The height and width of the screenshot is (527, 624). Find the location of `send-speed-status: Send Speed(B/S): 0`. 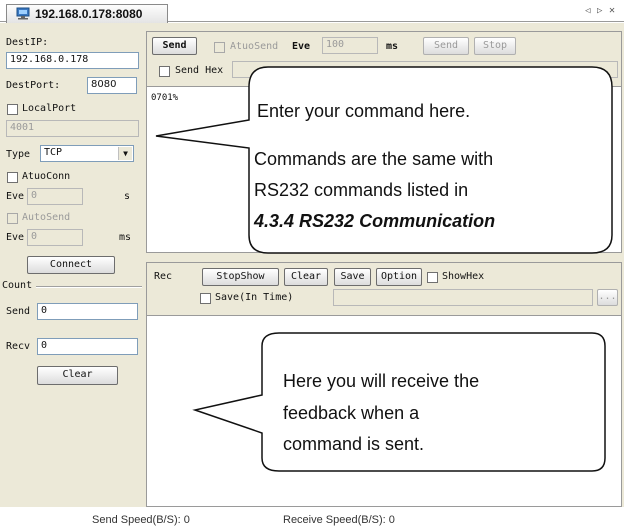

send-speed-status: Send Speed(B/S): 0 is located at coordinates (141, 520).